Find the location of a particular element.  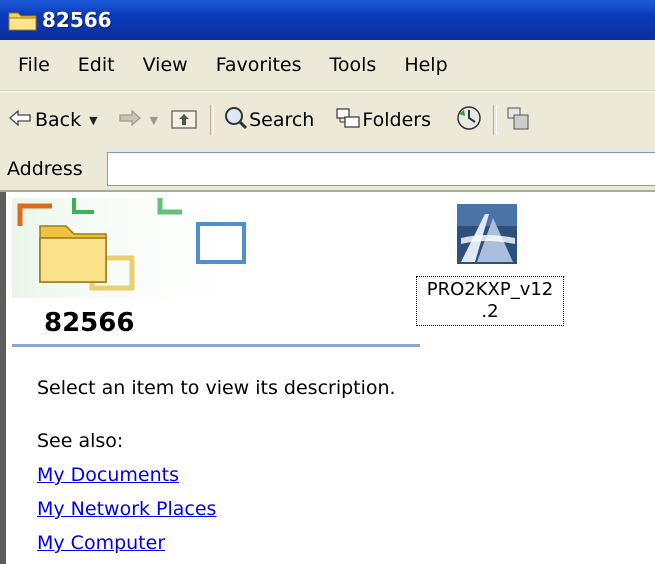

menu-view: View is located at coordinates (165, 65).